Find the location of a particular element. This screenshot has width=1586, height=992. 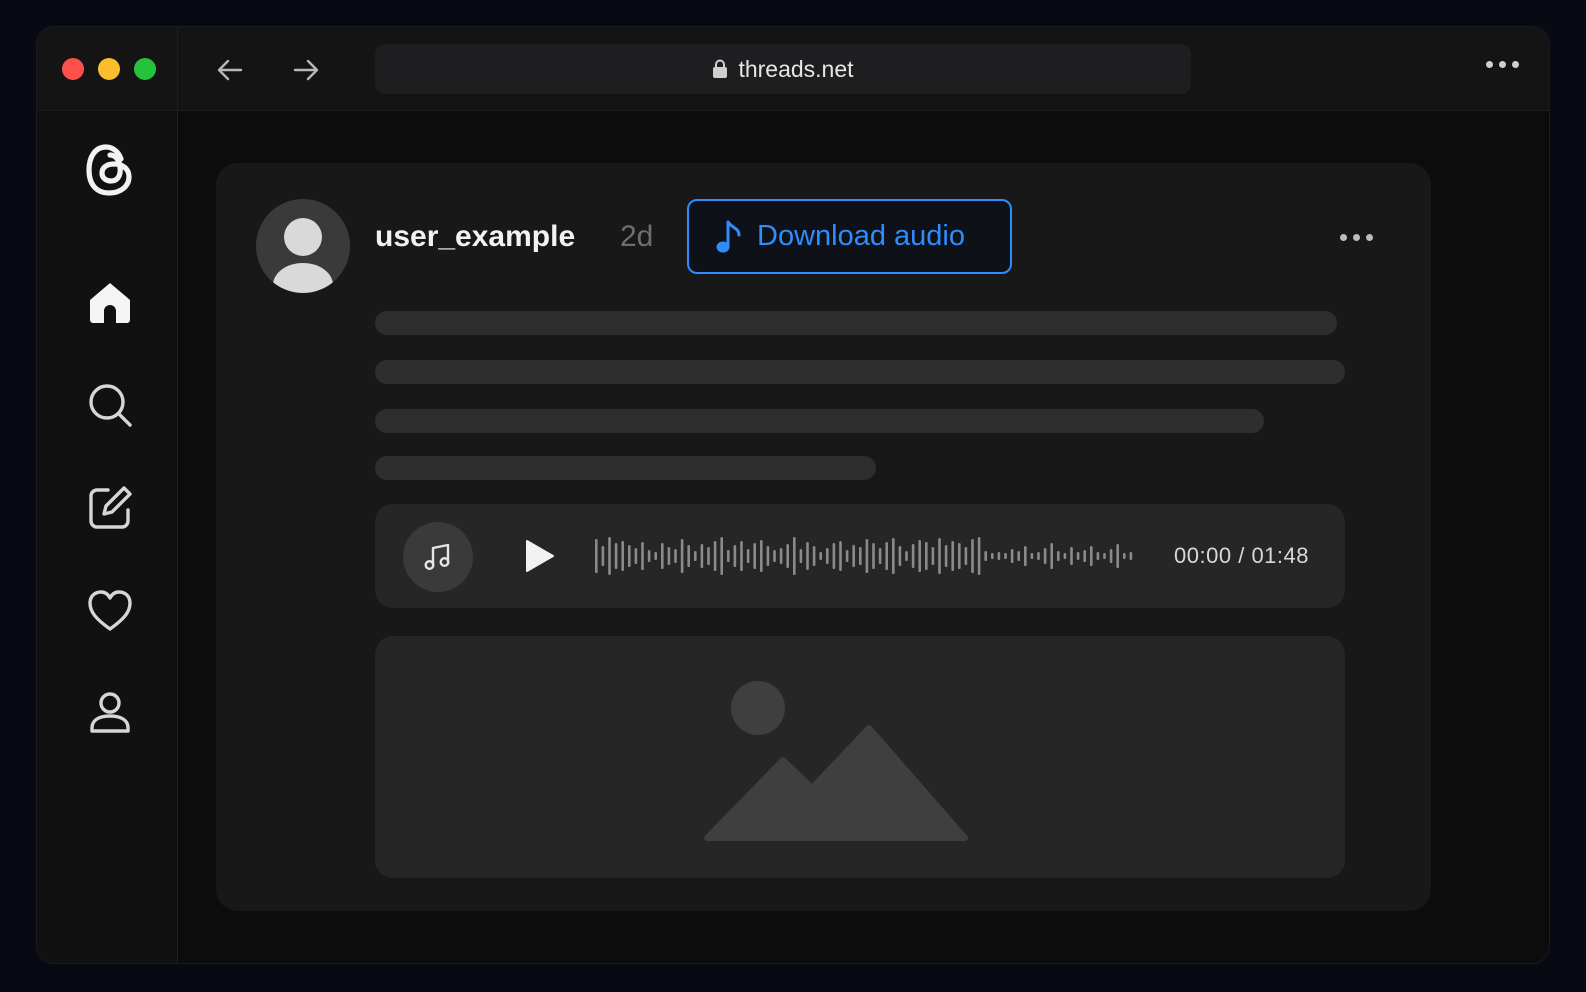

home-icon is located at coordinates (110, 303).